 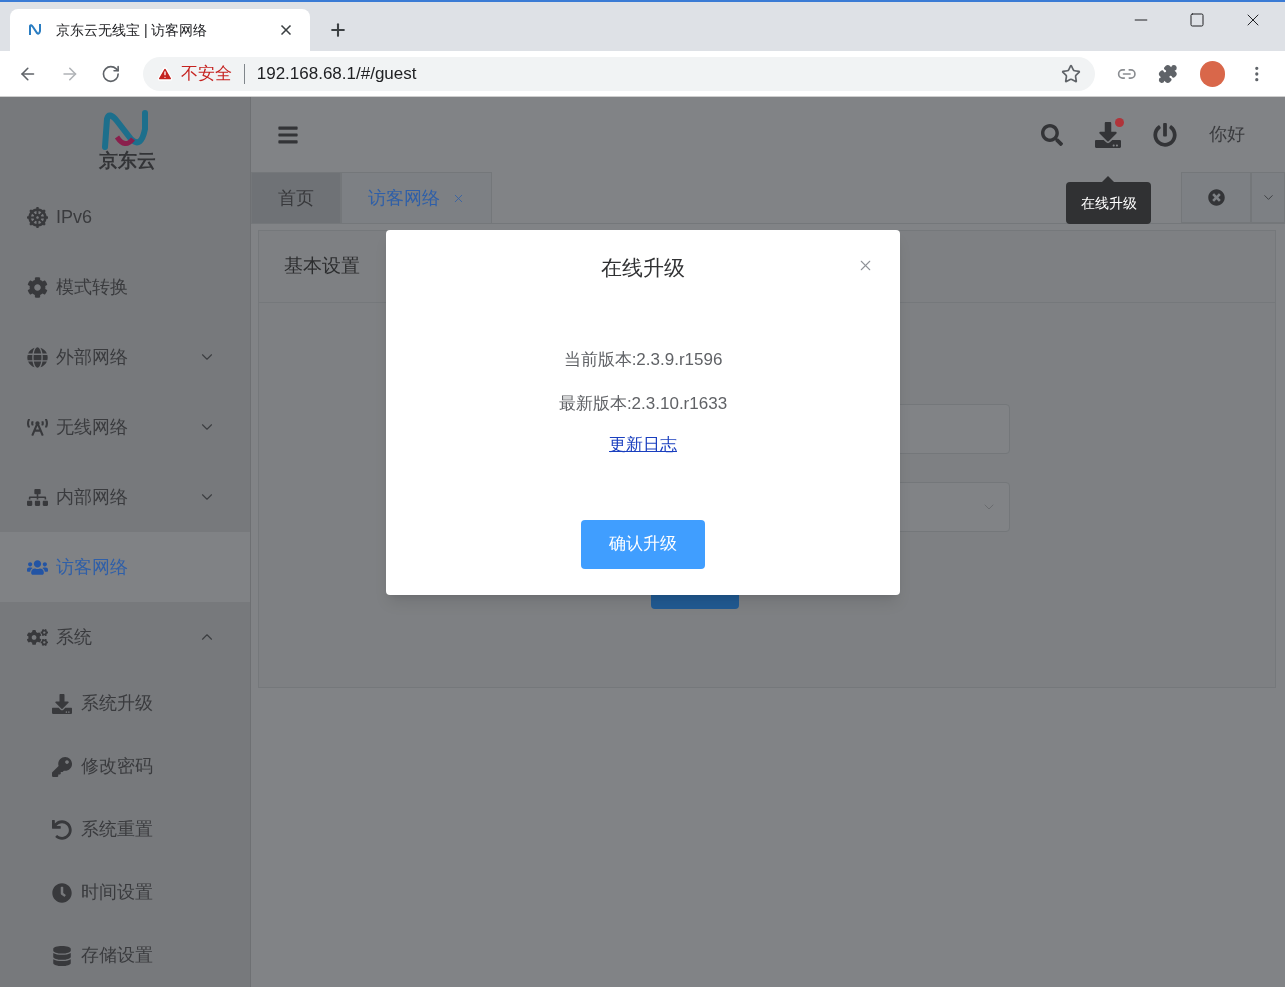 I want to click on sidebar-label: 系统升级, so click(x=117, y=703).